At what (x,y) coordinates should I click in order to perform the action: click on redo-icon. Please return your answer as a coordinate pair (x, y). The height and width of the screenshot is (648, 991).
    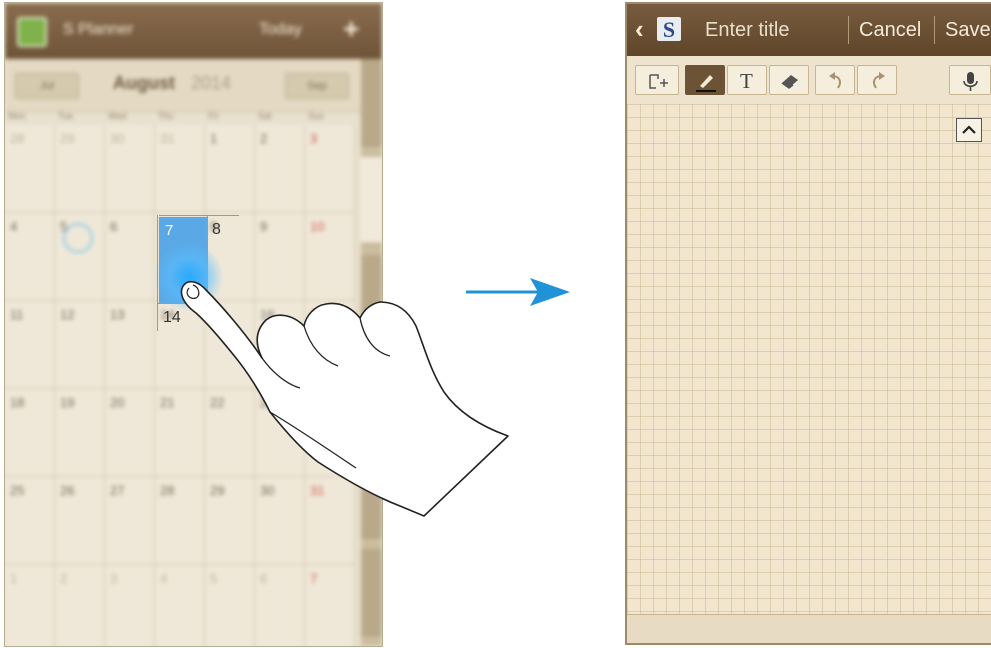
    Looking at the image, I should click on (879, 80).